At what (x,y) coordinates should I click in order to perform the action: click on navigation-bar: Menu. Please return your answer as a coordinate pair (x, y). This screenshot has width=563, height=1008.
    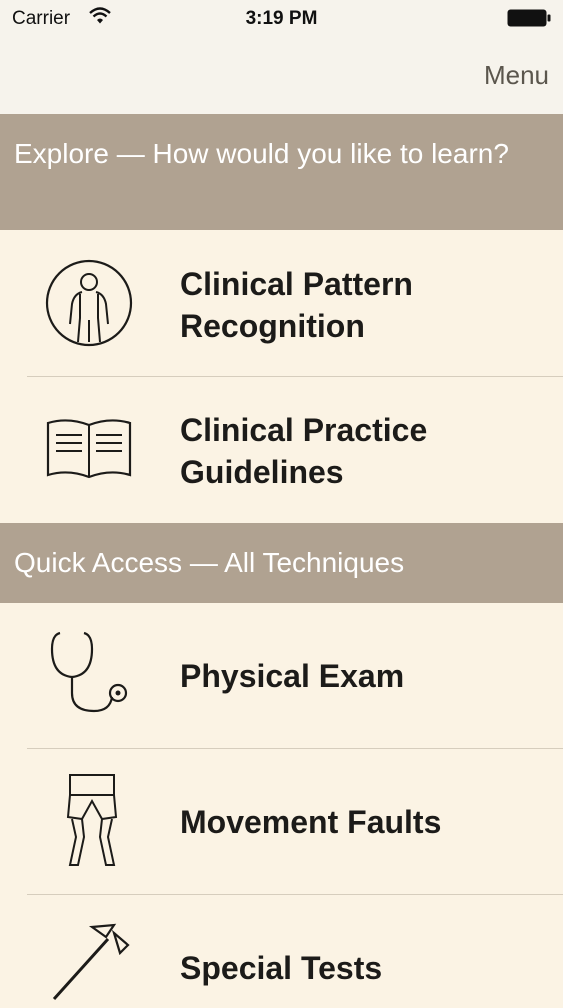
    Looking at the image, I should click on (281, 77).